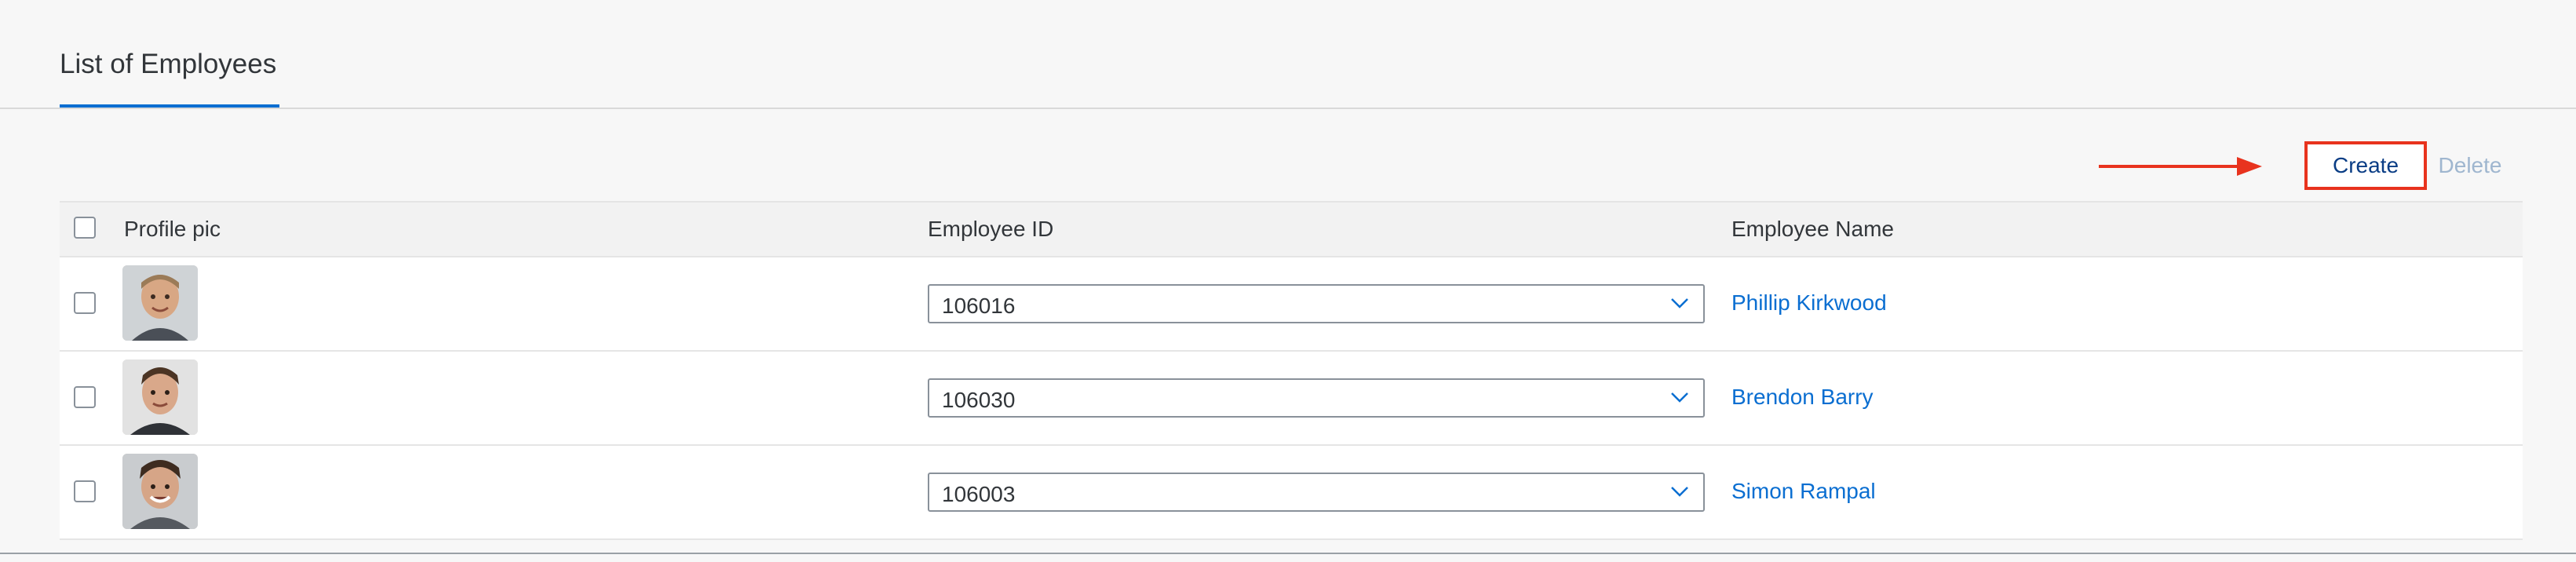  Describe the element at coordinates (1802, 397) in the screenshot. I see `employee-name-link: Brendon Barry` at that location.